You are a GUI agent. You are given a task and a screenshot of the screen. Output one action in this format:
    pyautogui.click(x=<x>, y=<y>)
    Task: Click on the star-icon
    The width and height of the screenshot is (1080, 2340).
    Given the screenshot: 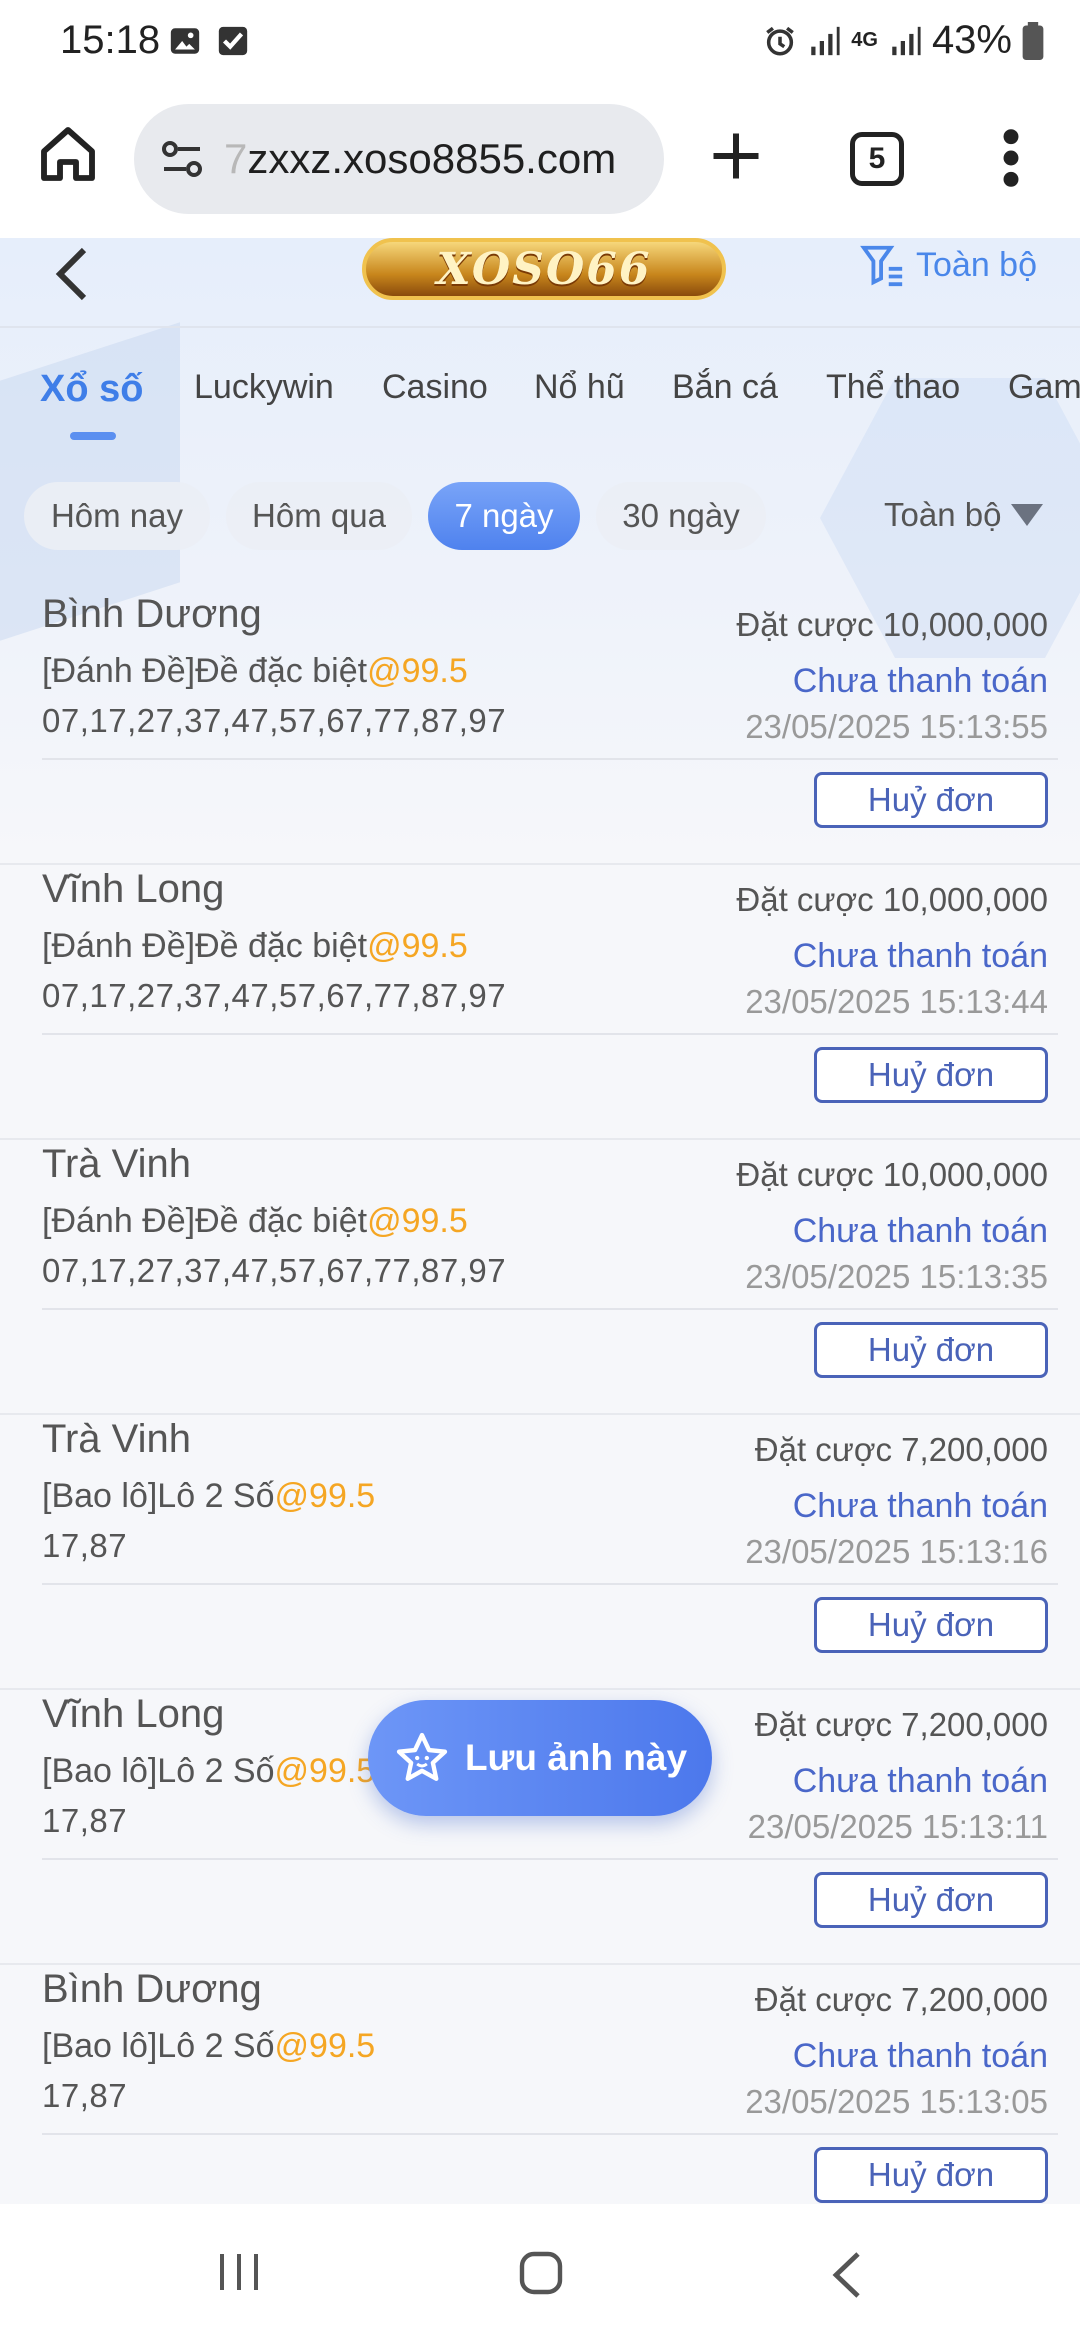 What is the action you would take?
    pyautogui.click(x=422, y=1756)
    